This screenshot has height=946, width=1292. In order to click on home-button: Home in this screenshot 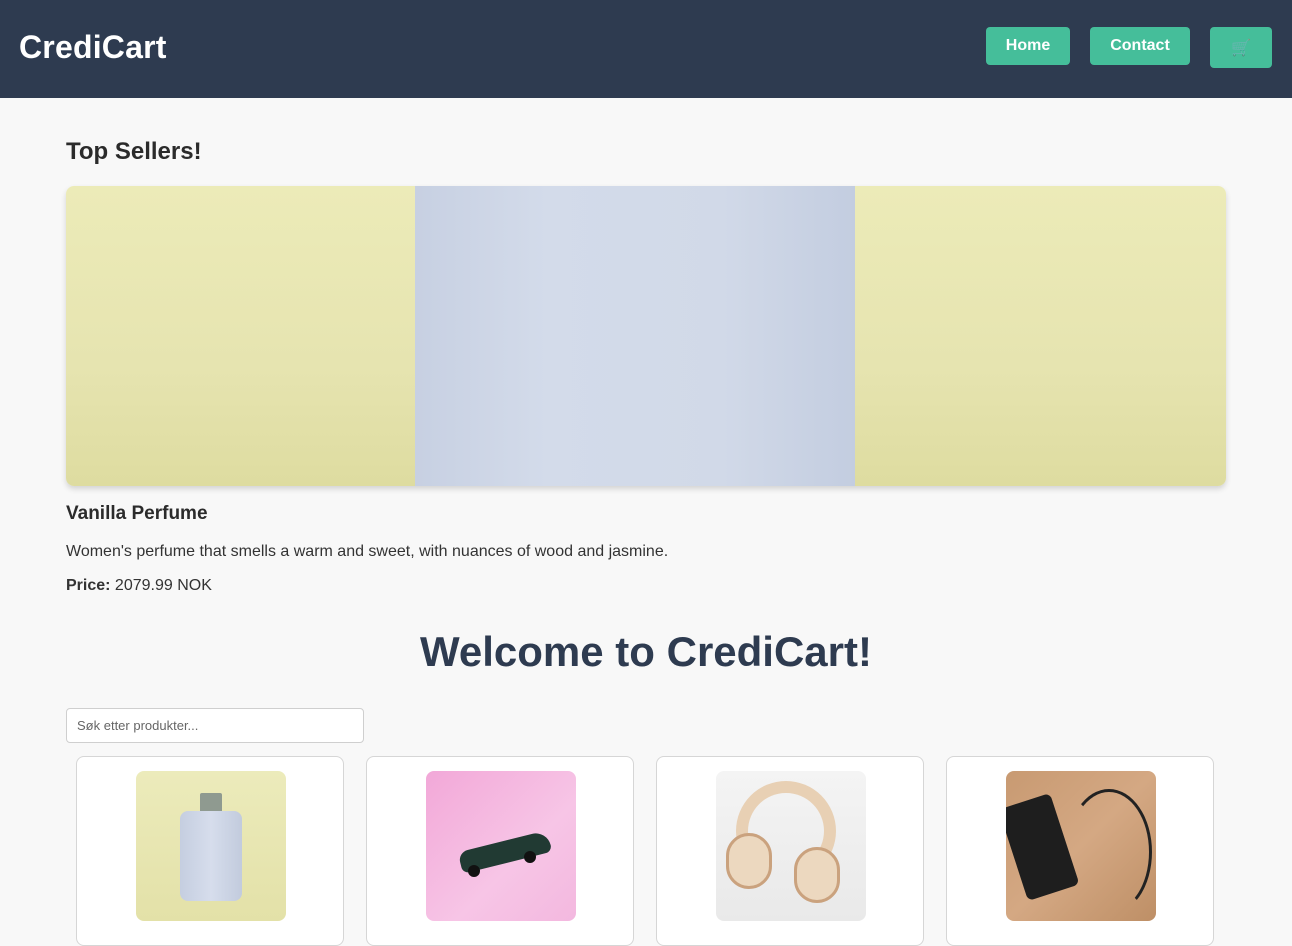, I will do `click(1028, 46)`.